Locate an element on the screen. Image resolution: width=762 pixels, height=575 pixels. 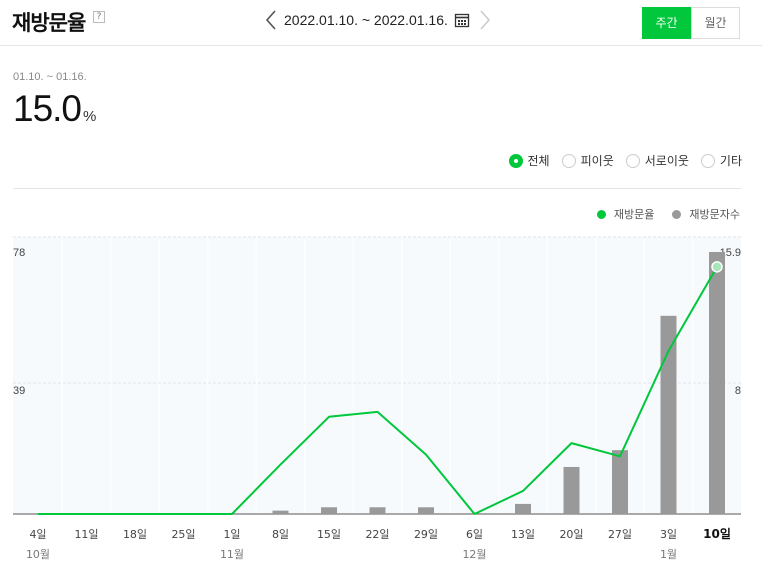
month-label: 12월 is located at coordinates (474, 554).